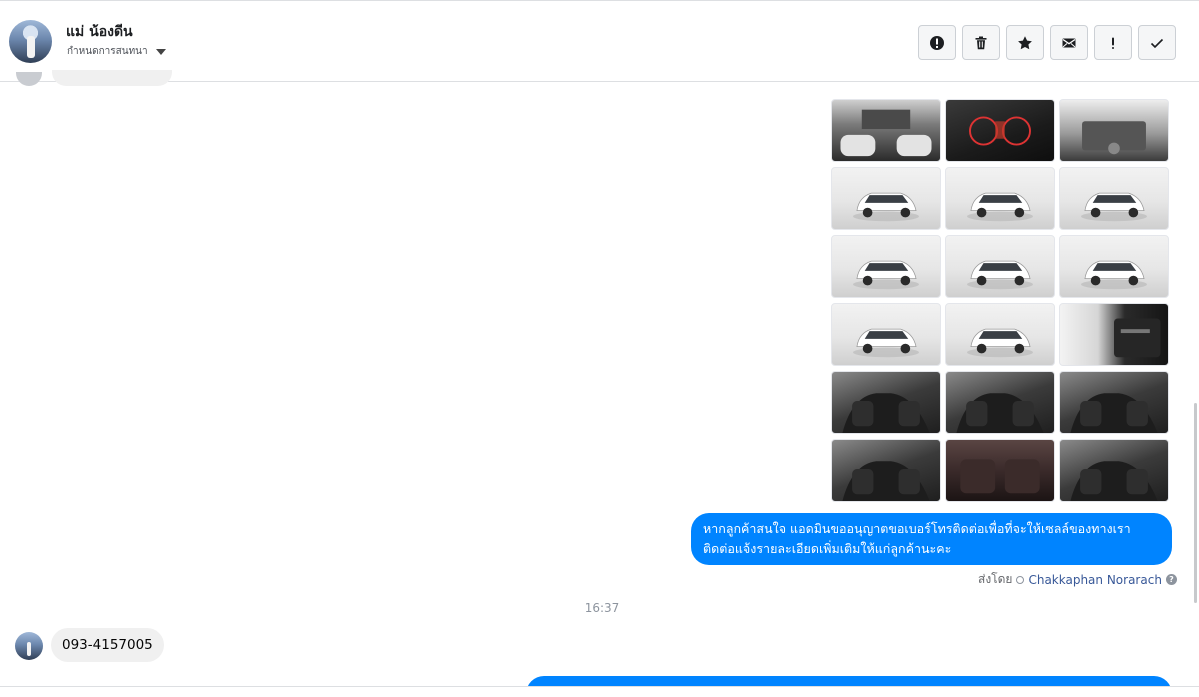  I want to click on sent-by-attribution: ส่งโดย Chakkaphan Norarach ?, so click(1077, 579).